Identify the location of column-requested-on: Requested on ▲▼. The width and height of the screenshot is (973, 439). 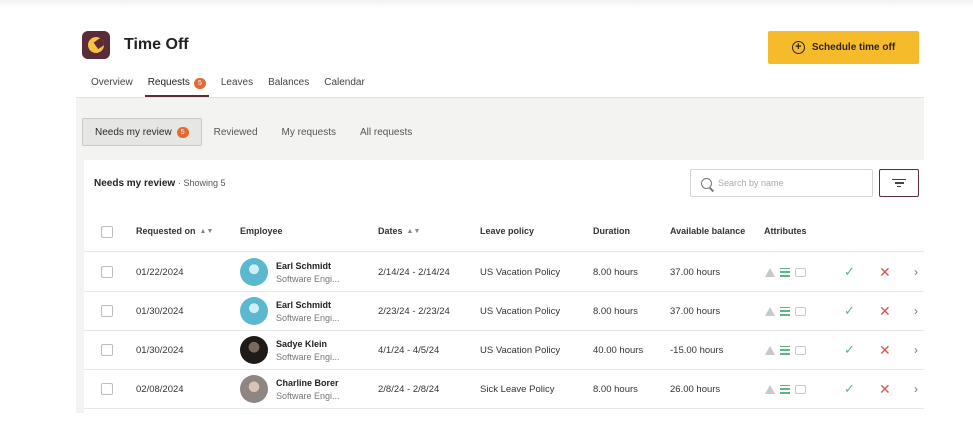
(174, 231).